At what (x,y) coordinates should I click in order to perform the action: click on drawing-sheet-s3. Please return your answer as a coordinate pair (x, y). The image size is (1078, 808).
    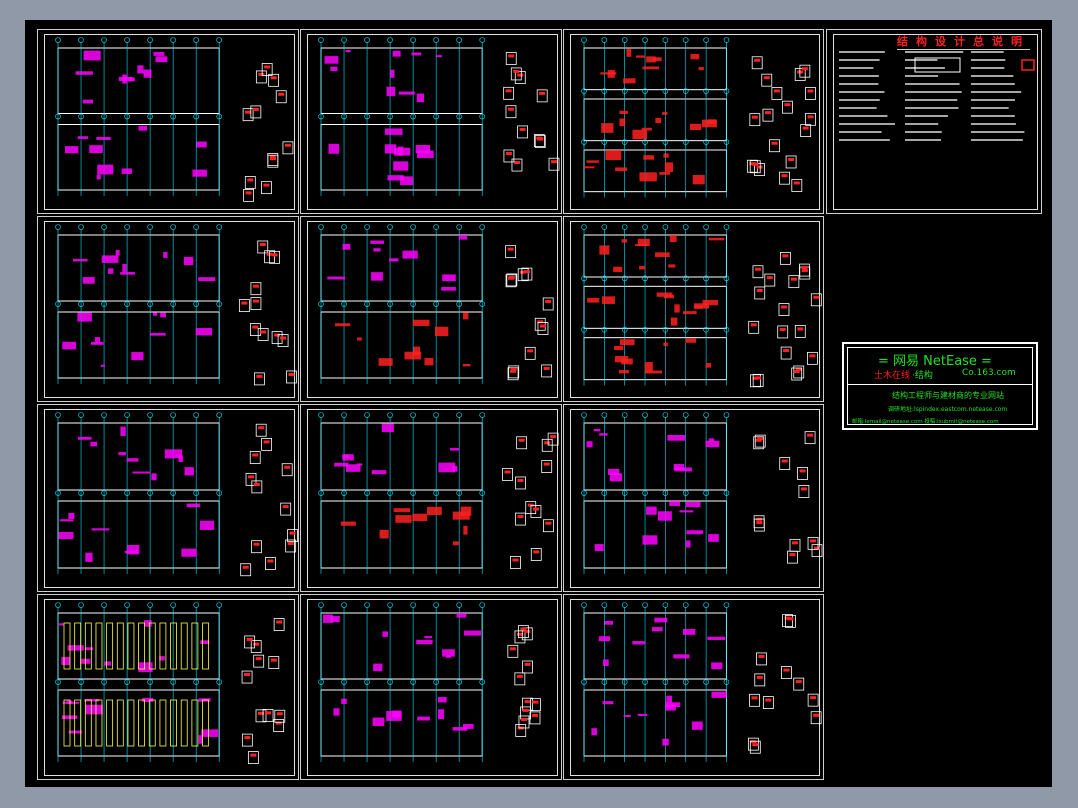
    Looking at the image, I should click on (693, 121).